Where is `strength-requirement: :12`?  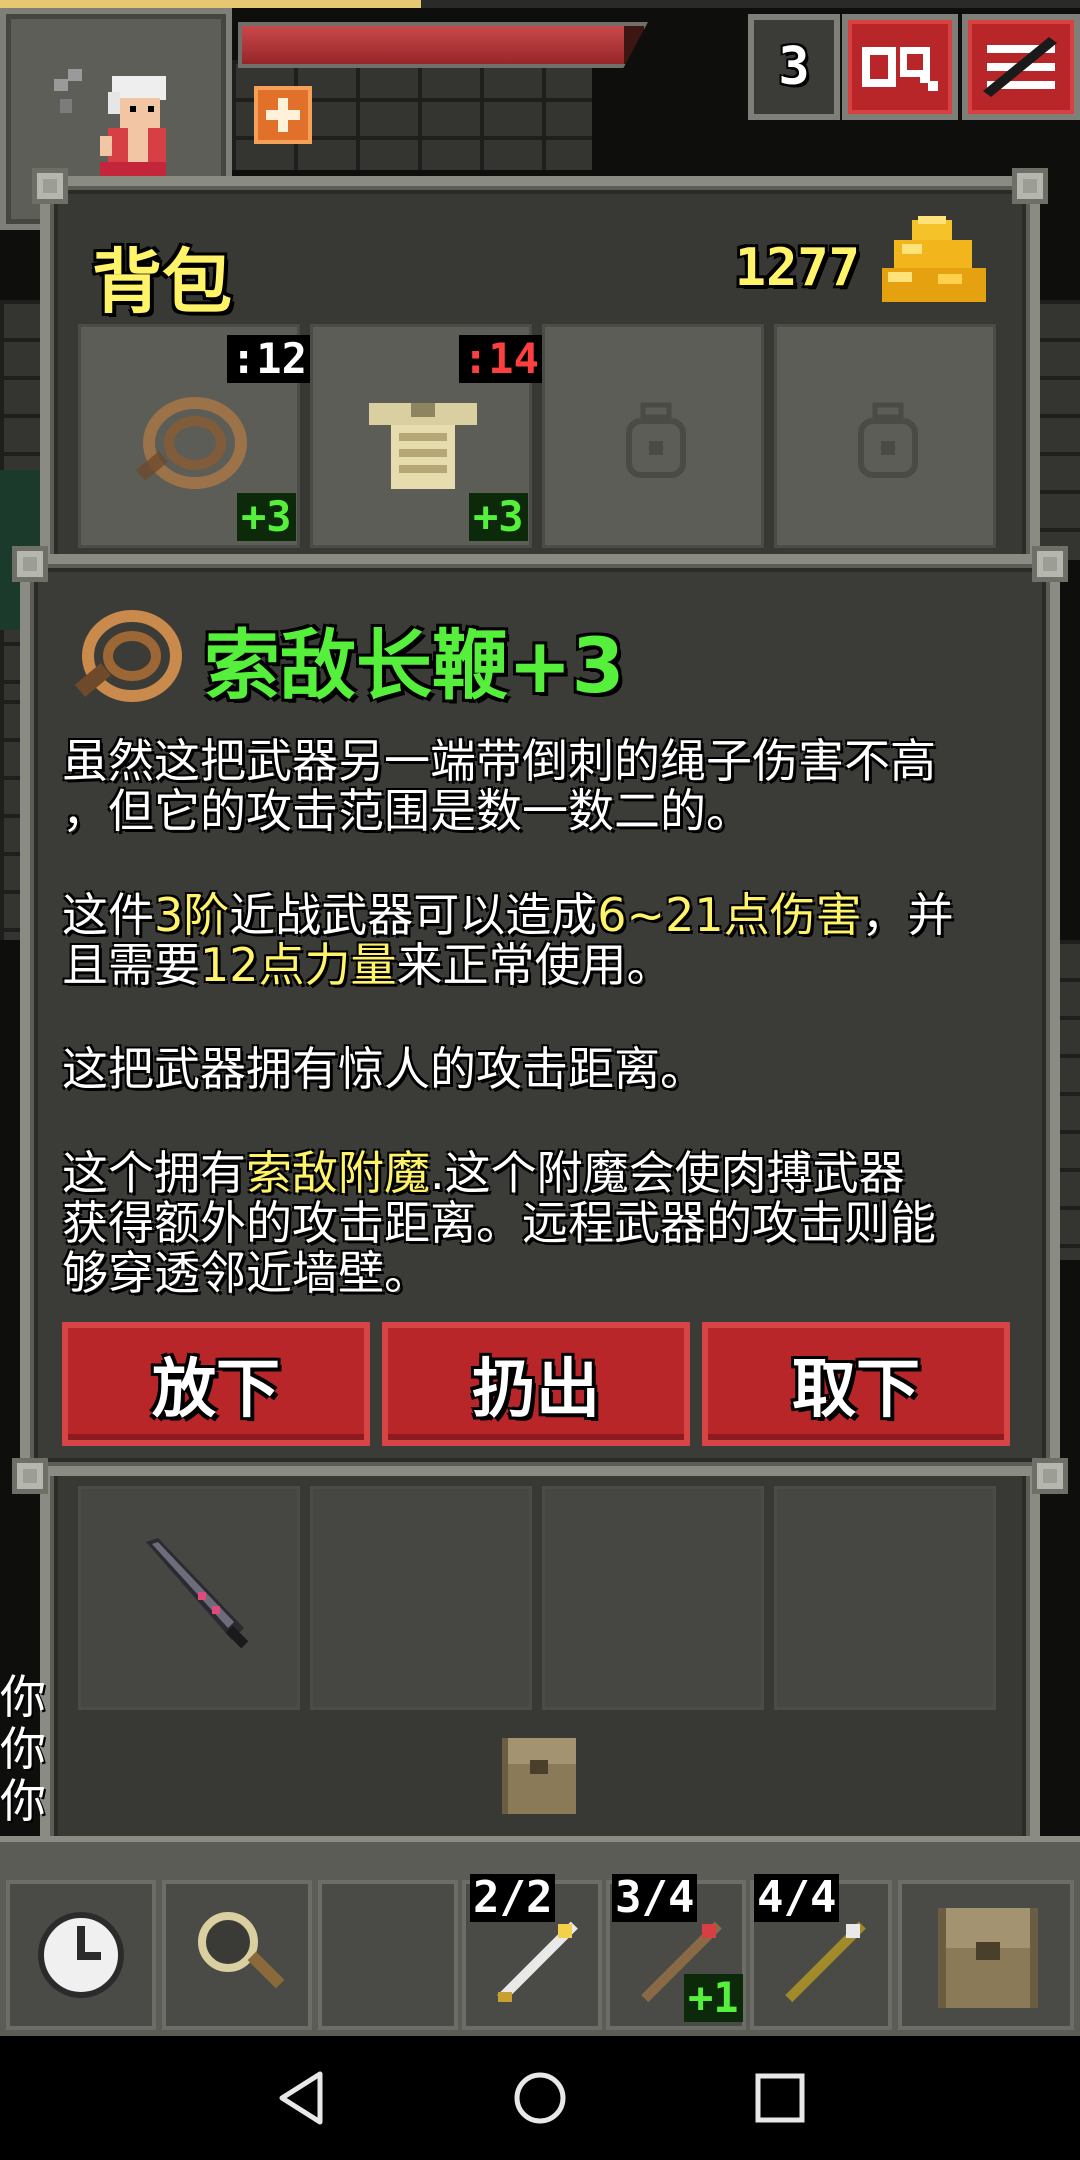
strength-requirement: :12 is located at coordinates (269, 359).